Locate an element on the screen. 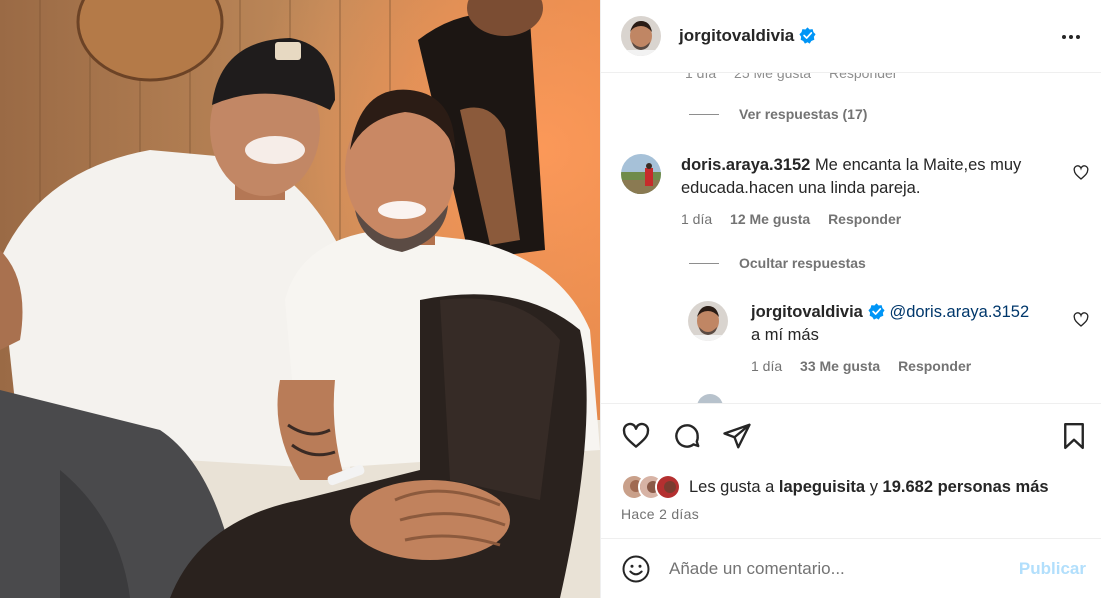 The width and height of the screenshot is (1101, 598). bookmark-icon is located at coordinates (1074, 436).